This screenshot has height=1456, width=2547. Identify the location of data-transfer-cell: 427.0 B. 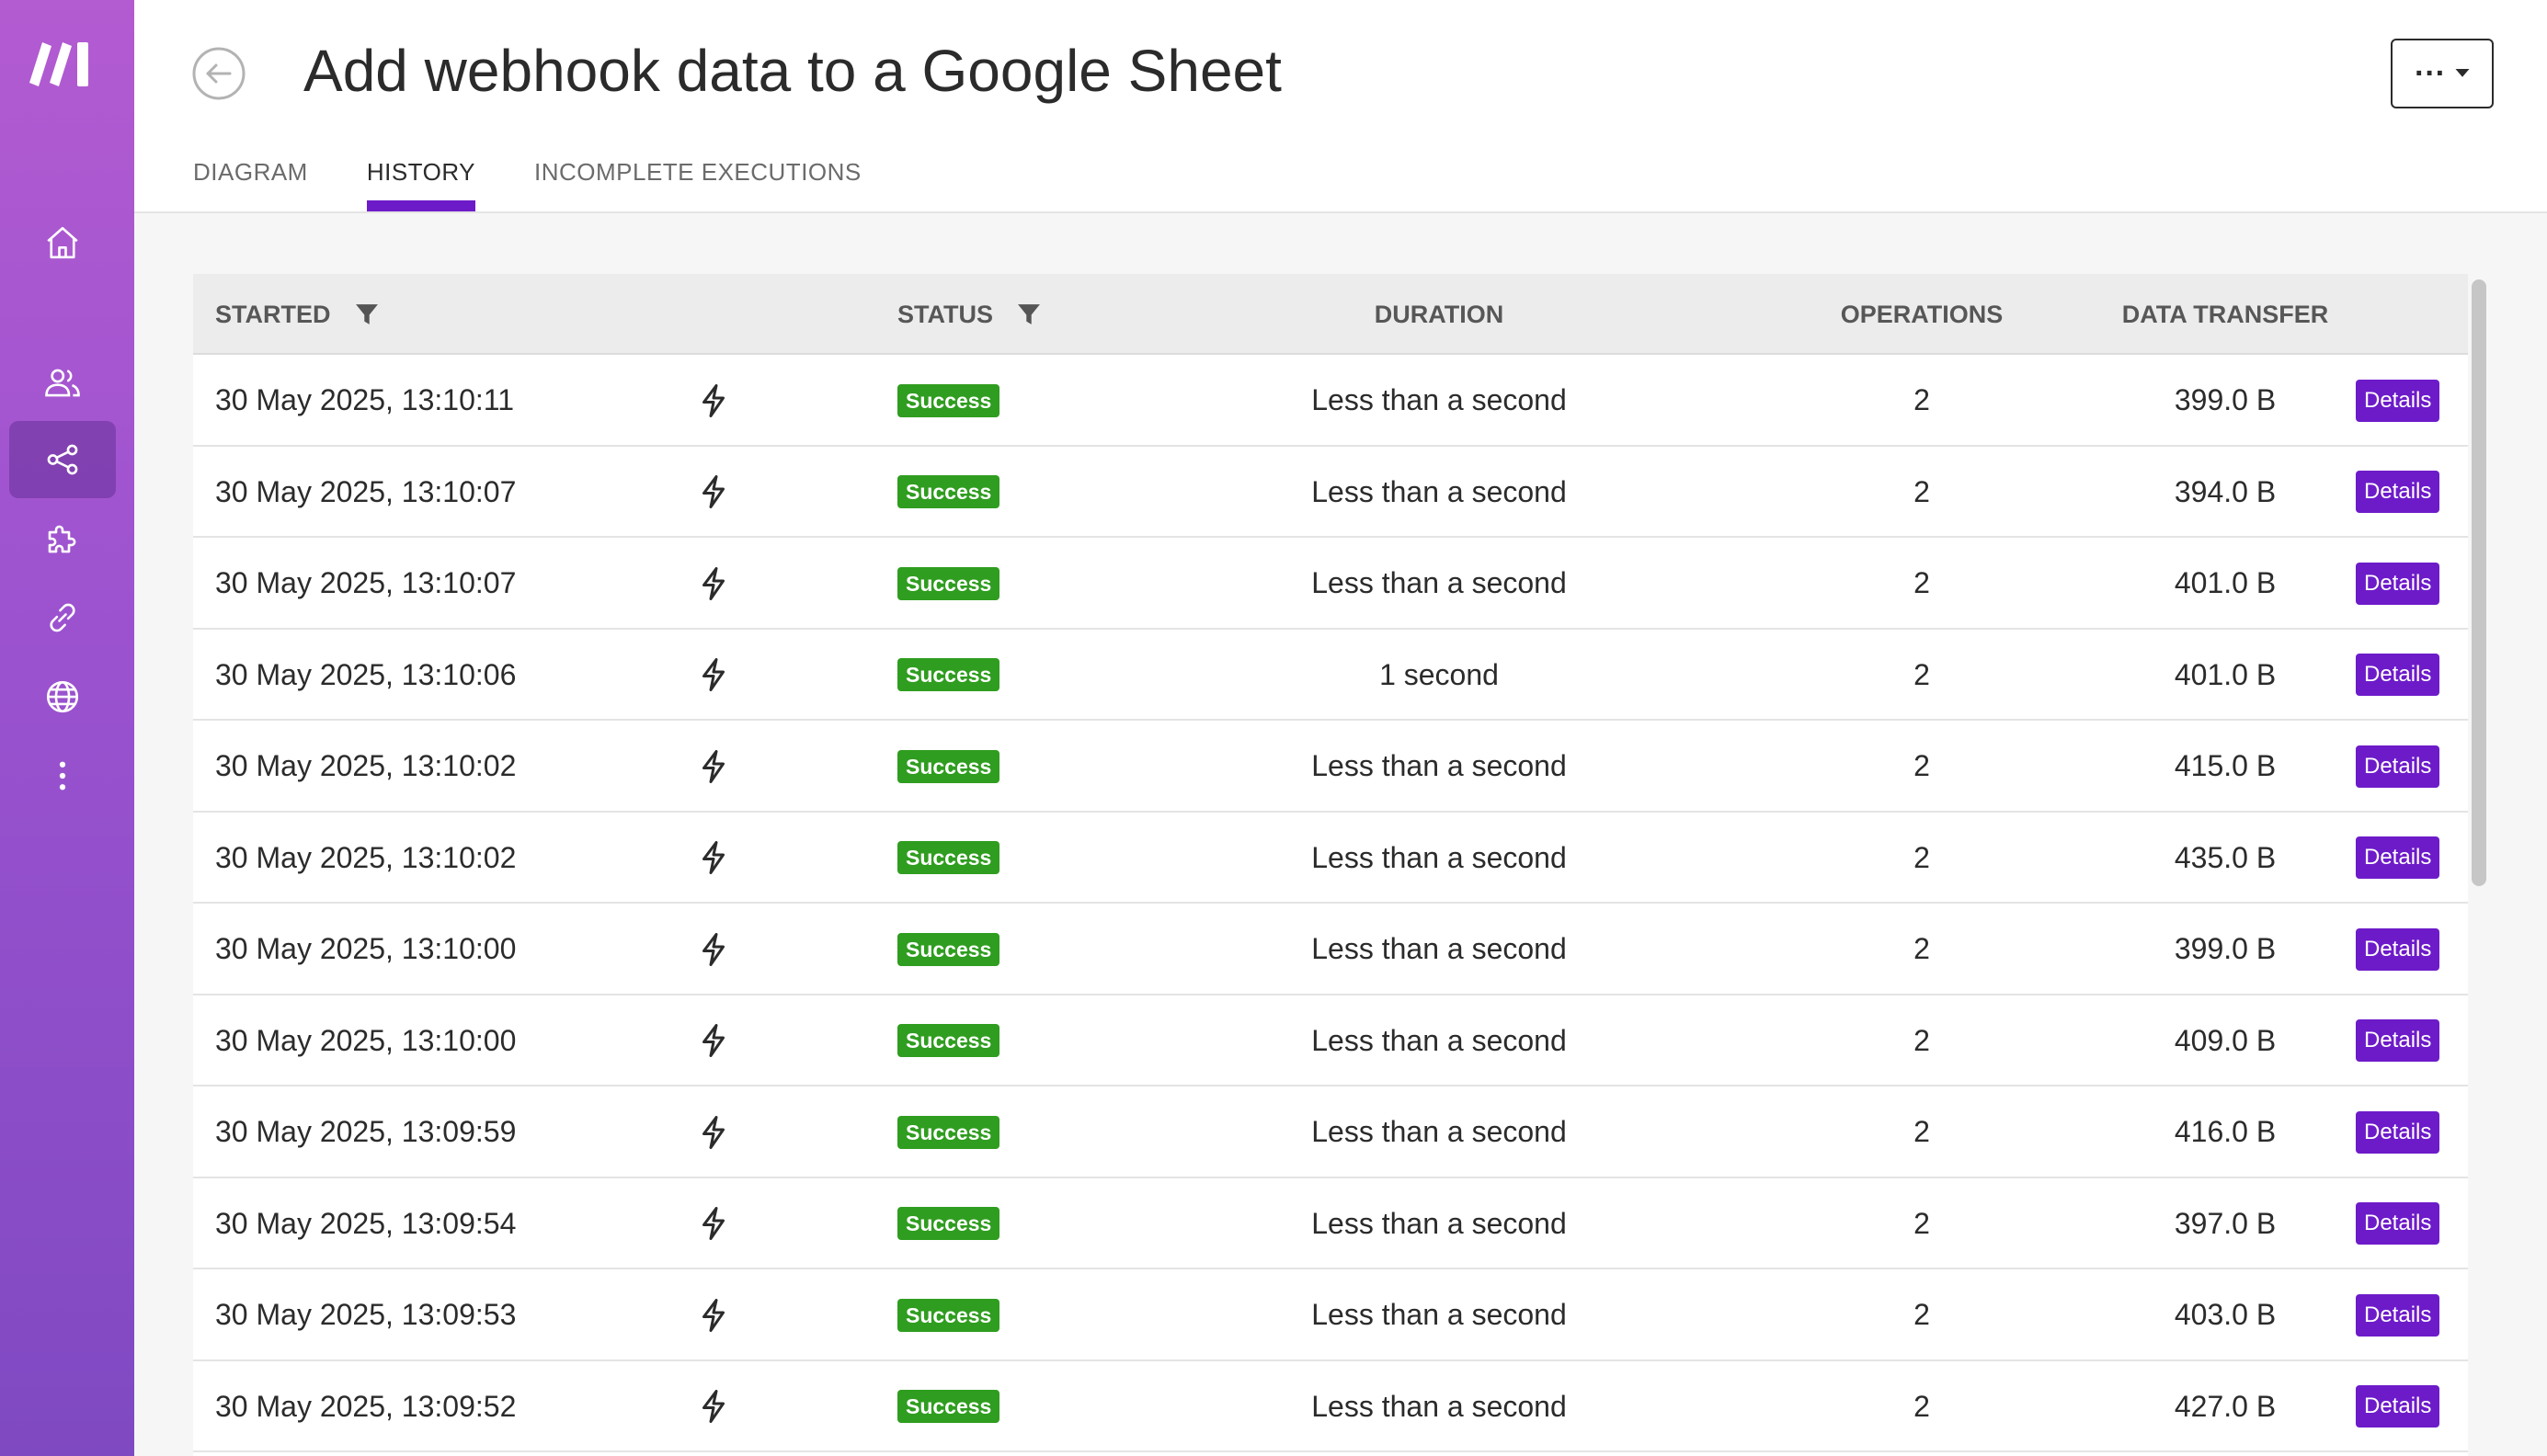
(2225, 1406).